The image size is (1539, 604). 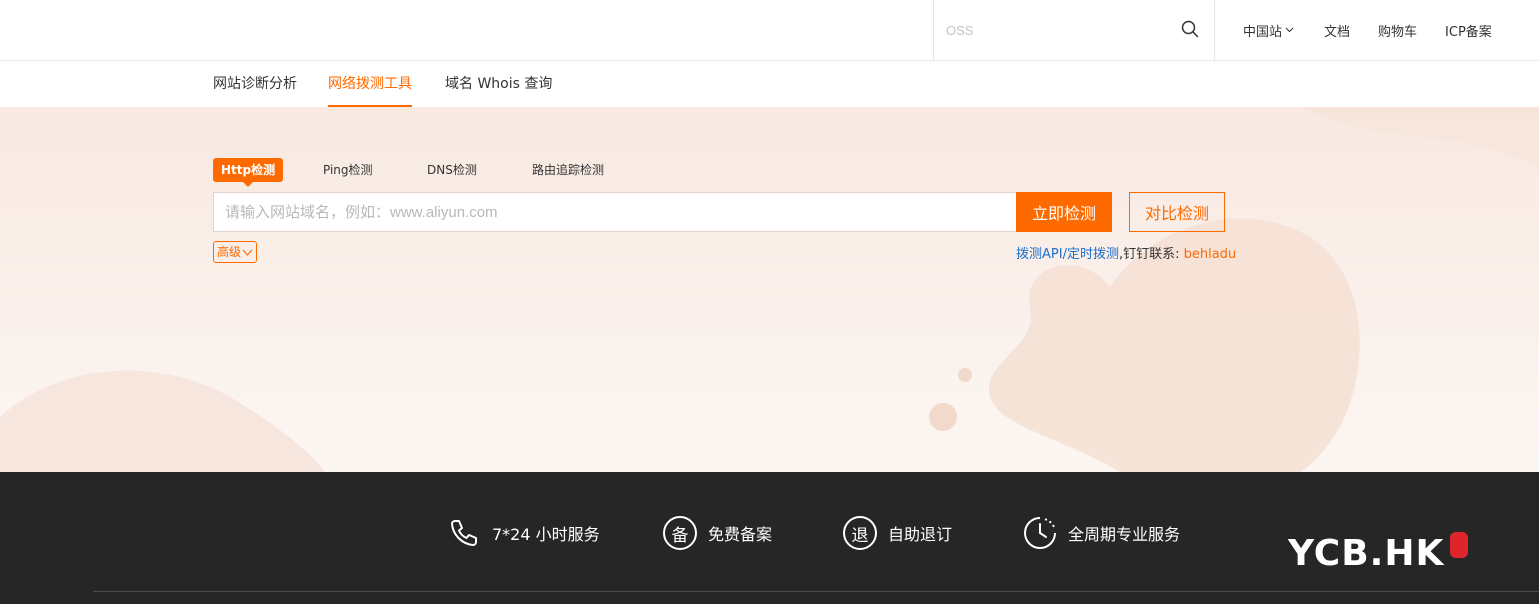 What do you see at coordinates (1040, 533) in the screenshot?
I see `clock-icon` at bounding box center [1040, 533].